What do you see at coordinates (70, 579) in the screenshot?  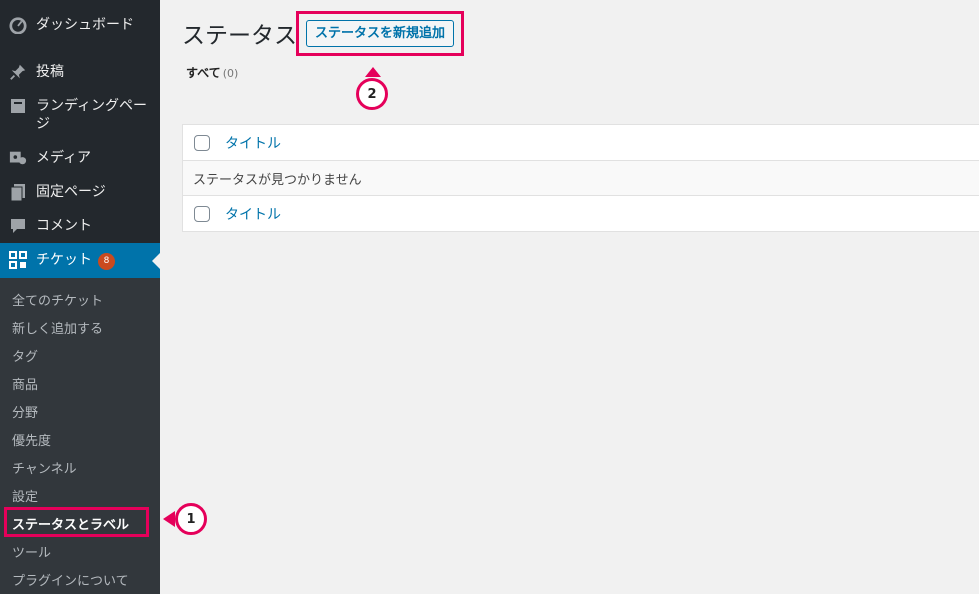 I see `submenu-about-plugin: プラグインについて` at bounding box center [70, 579].